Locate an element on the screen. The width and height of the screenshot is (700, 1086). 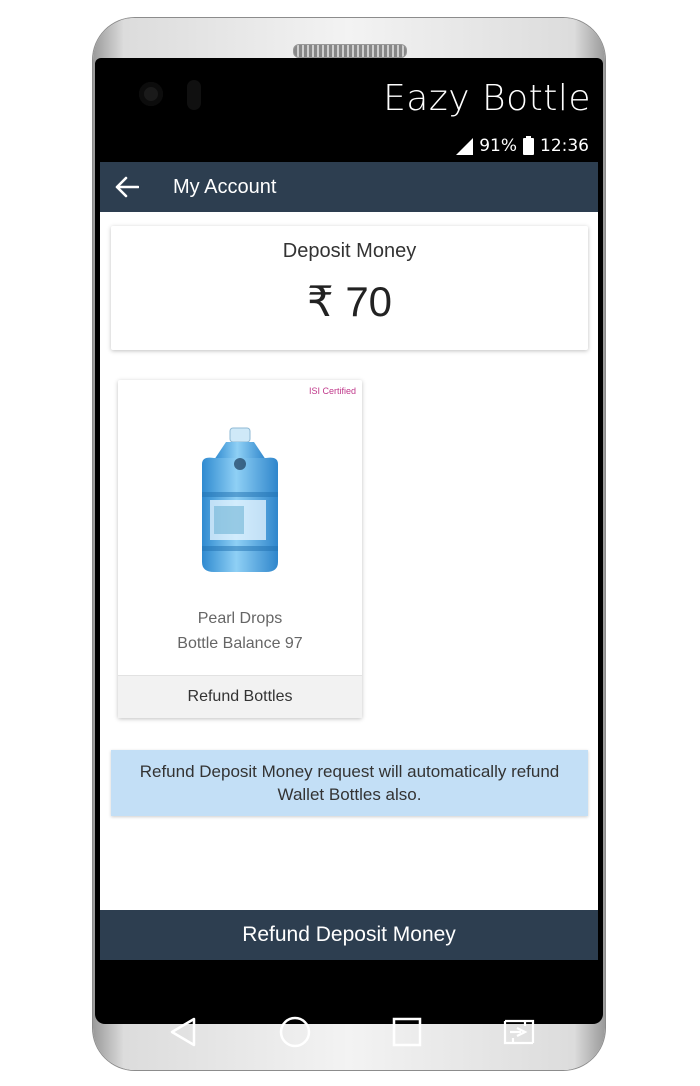
home-circle-icon is located at coordinates (295, 1032).